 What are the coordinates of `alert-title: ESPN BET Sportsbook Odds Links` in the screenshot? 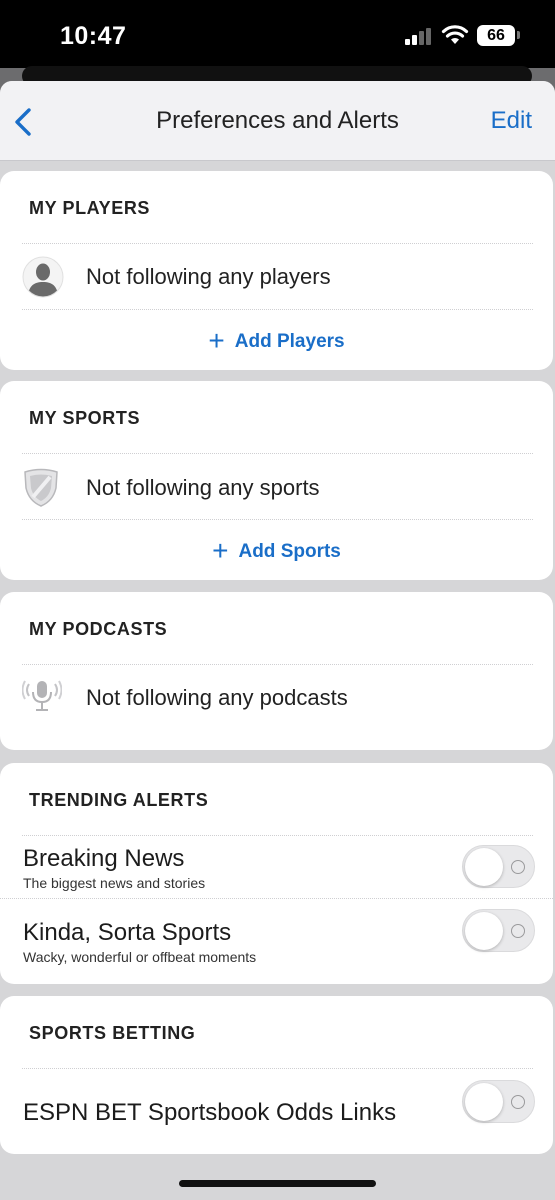 It's located at (210, 1112).